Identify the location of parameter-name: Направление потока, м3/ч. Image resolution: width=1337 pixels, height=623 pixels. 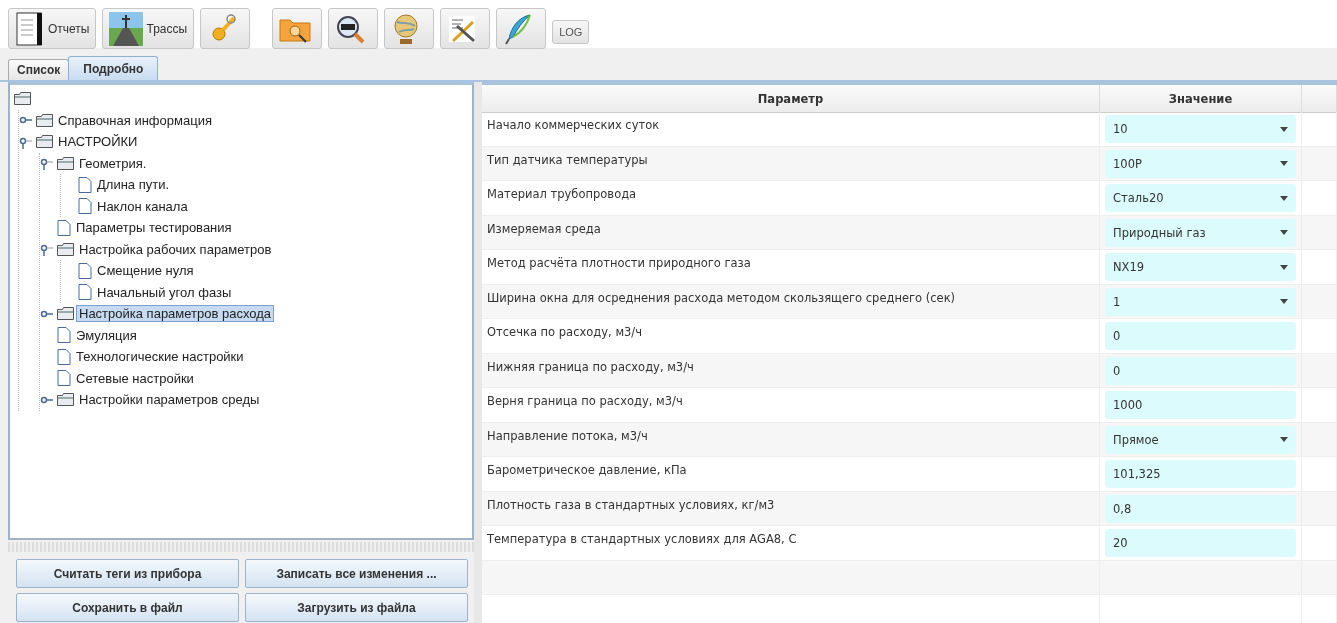
(791, 439).